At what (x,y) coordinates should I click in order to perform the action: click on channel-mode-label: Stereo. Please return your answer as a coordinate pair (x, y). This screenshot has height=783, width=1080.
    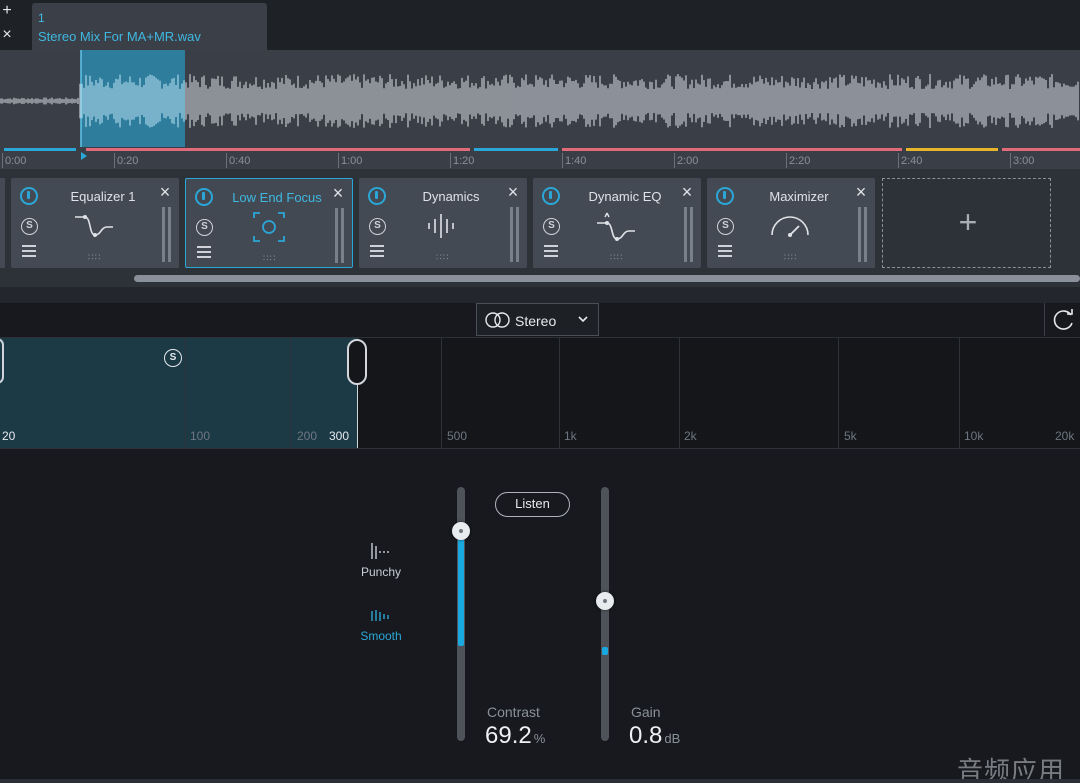
    Looking at the image, I should click on (536, 321).